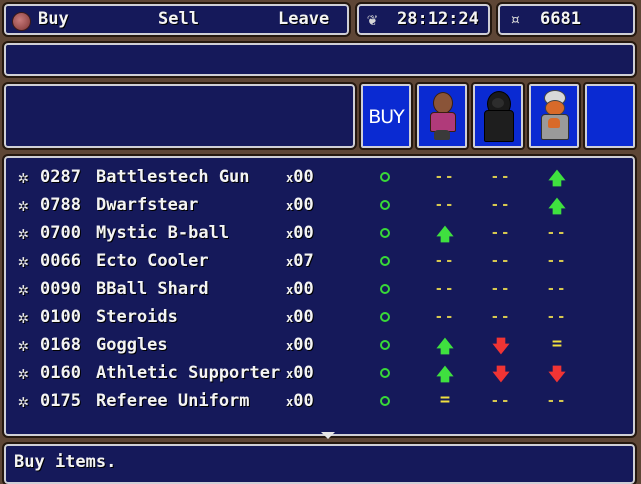  Describe the element at coordinates (173, 177) in the screenshot. I see `item-name: Battlestech Gun` at that location.